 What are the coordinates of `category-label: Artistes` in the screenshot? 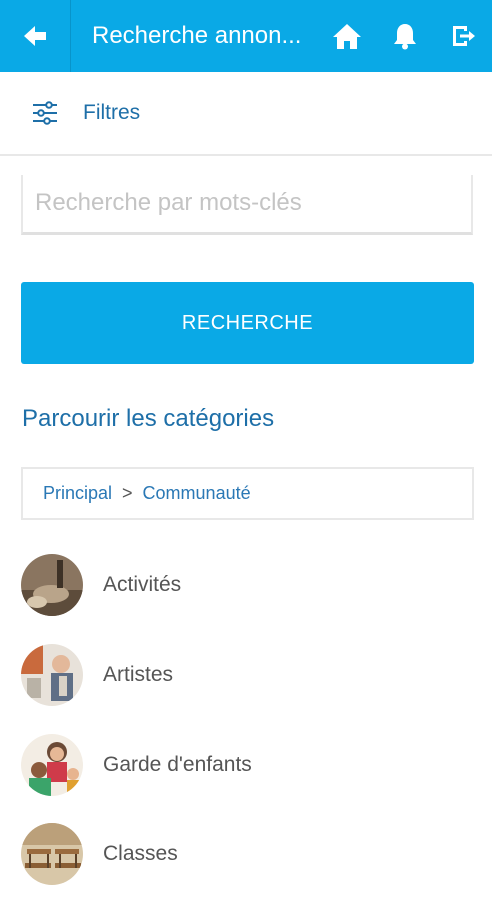 It's located at (138, 674).